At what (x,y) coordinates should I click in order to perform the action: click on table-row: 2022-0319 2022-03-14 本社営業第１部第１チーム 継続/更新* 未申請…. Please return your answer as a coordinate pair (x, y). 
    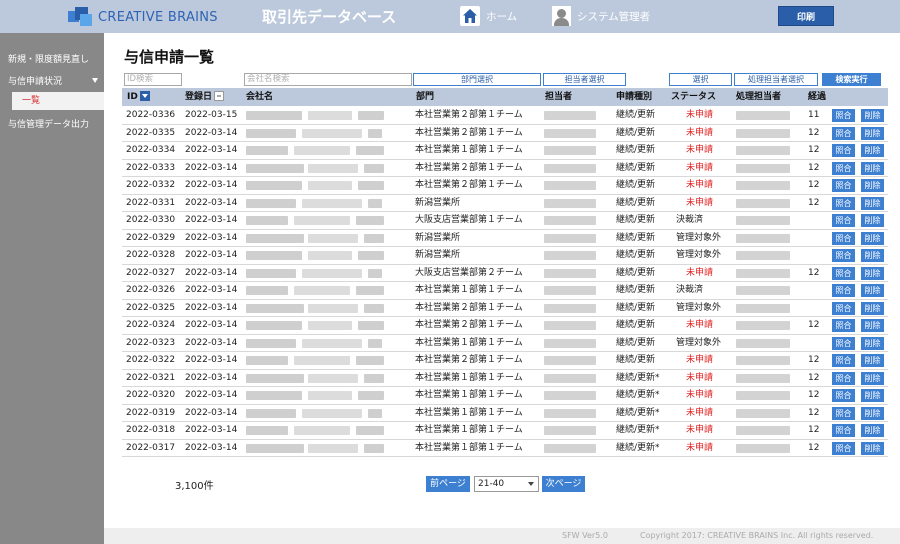
    Looking at the image, I should click on (505, 413).